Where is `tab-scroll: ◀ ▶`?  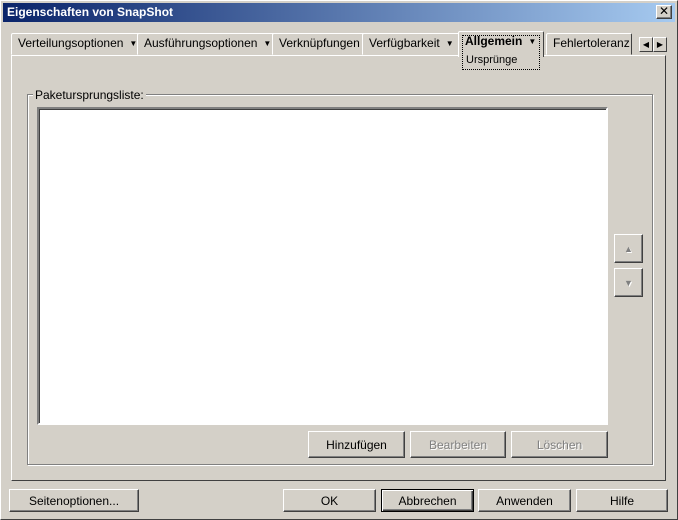 tab-scroll: ◀ ▶ is located at coordinates (653, 44).